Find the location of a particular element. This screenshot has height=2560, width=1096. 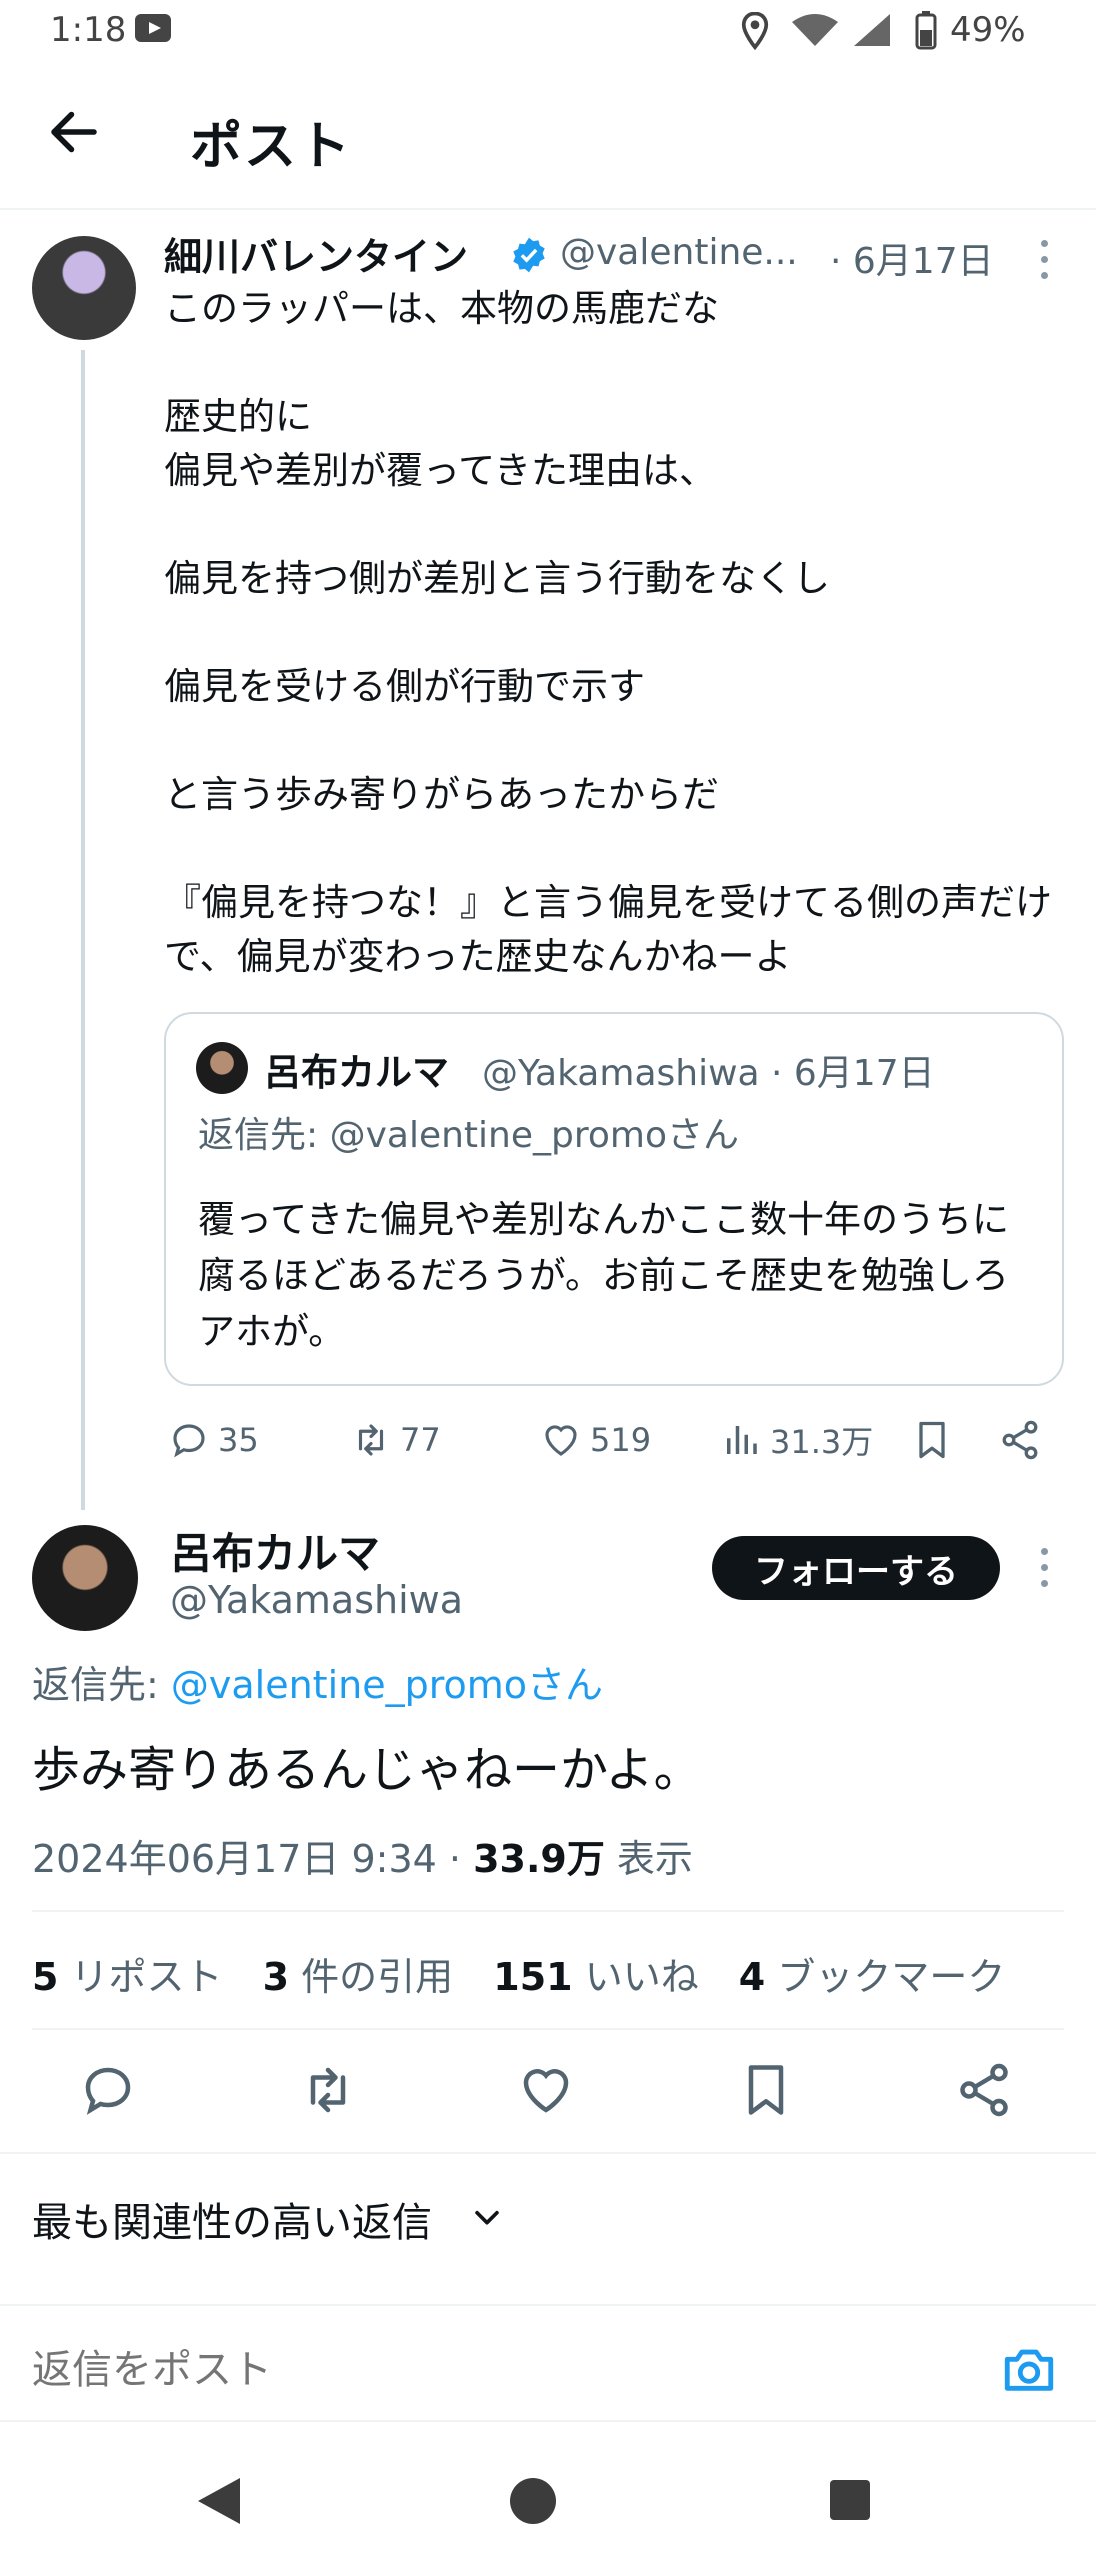

signal-icon is located at coordinates (872, 30).